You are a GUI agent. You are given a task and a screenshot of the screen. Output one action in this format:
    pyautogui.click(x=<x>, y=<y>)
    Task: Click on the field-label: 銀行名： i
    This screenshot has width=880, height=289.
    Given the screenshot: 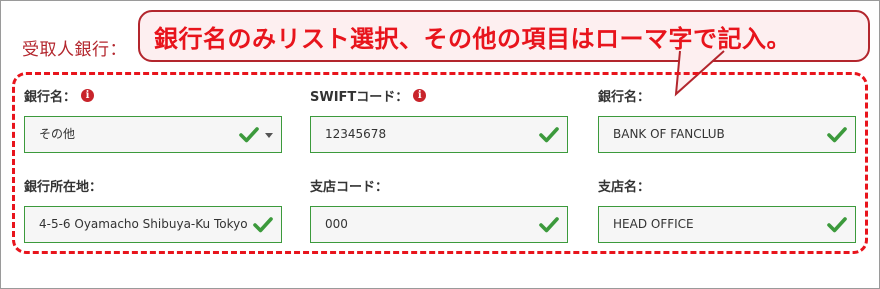 What is the action you would take?
    pyautogui.click(x=153, y=95)
    